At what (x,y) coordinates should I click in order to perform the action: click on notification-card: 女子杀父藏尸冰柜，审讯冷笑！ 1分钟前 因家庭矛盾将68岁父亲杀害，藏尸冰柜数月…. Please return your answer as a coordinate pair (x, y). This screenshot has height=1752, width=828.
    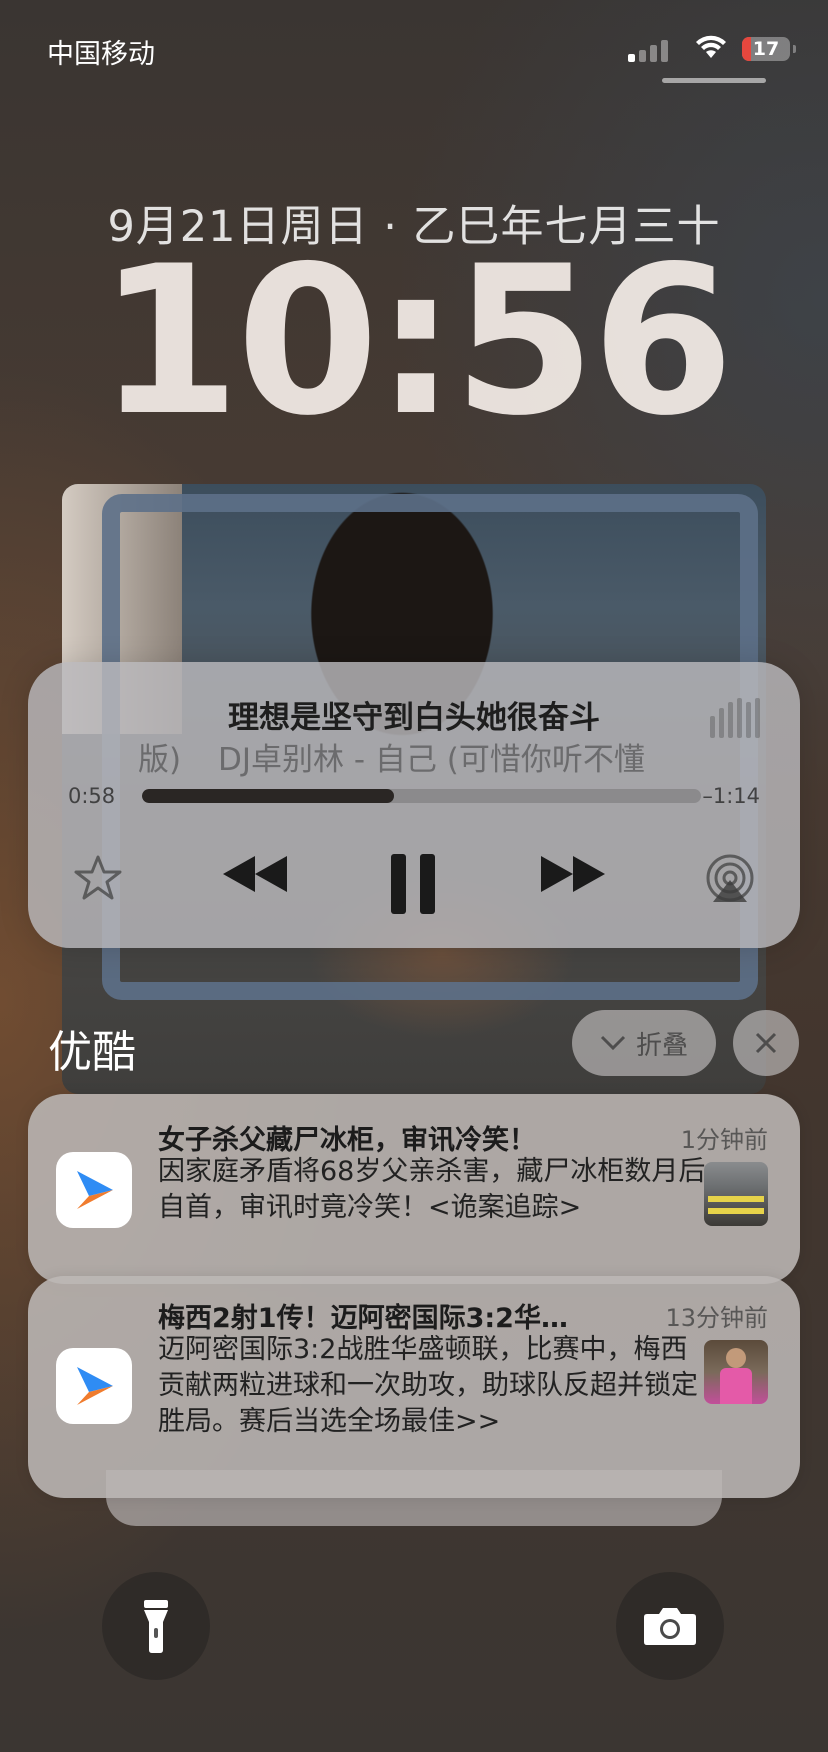
    Looking at the image, I should click on (414, 1189).